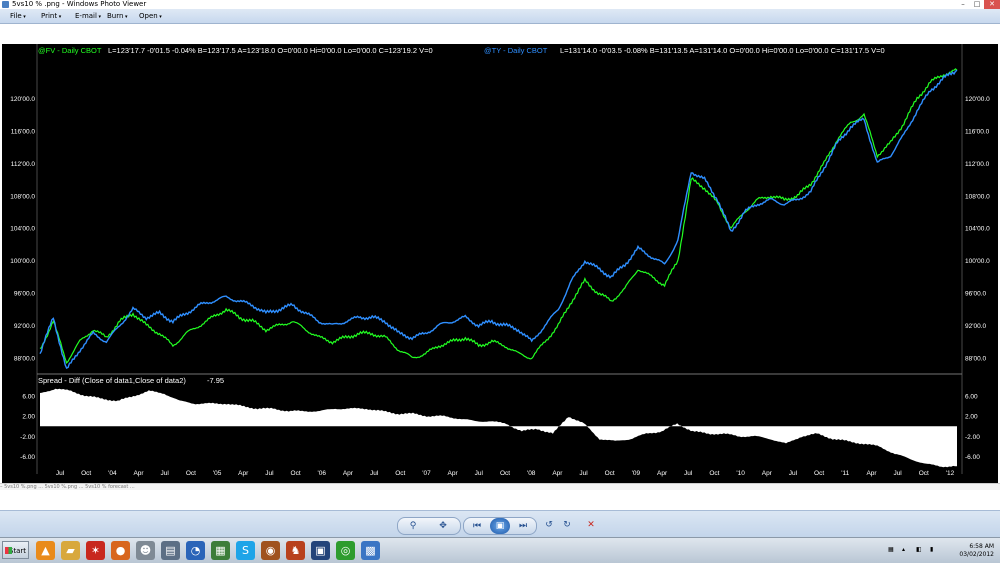 This screenshot has width=1000, height=563. What do you see at coordinates (25, 294) in the screenshot?
I see `price-ytick-left-6: 96'00.0` at bounding box center [25, 294].